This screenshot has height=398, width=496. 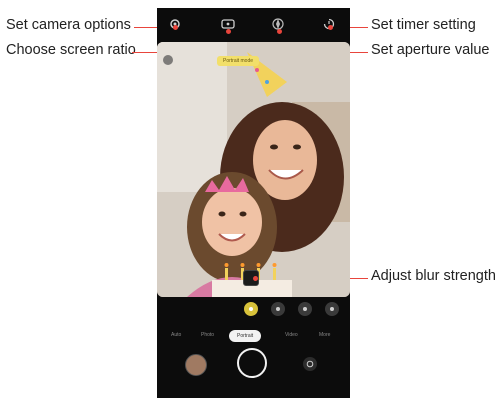 I want to click on callout-camera-options: Set camera options, so click(x=68, y=25).